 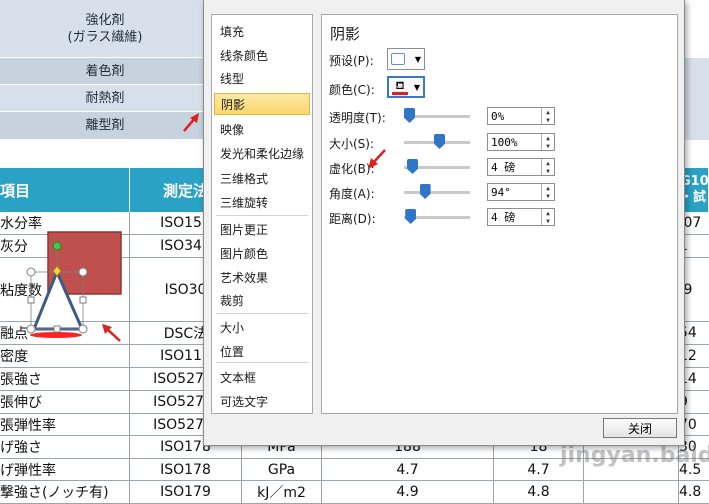 I want to click on top-row-label: 着色剤, so click(x=105, y=71).